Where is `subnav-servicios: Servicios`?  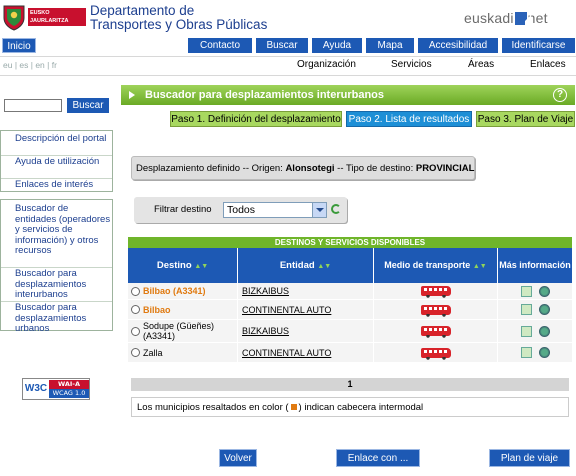 subnav-servicios: Servicios is located at coordinates (411, 64).